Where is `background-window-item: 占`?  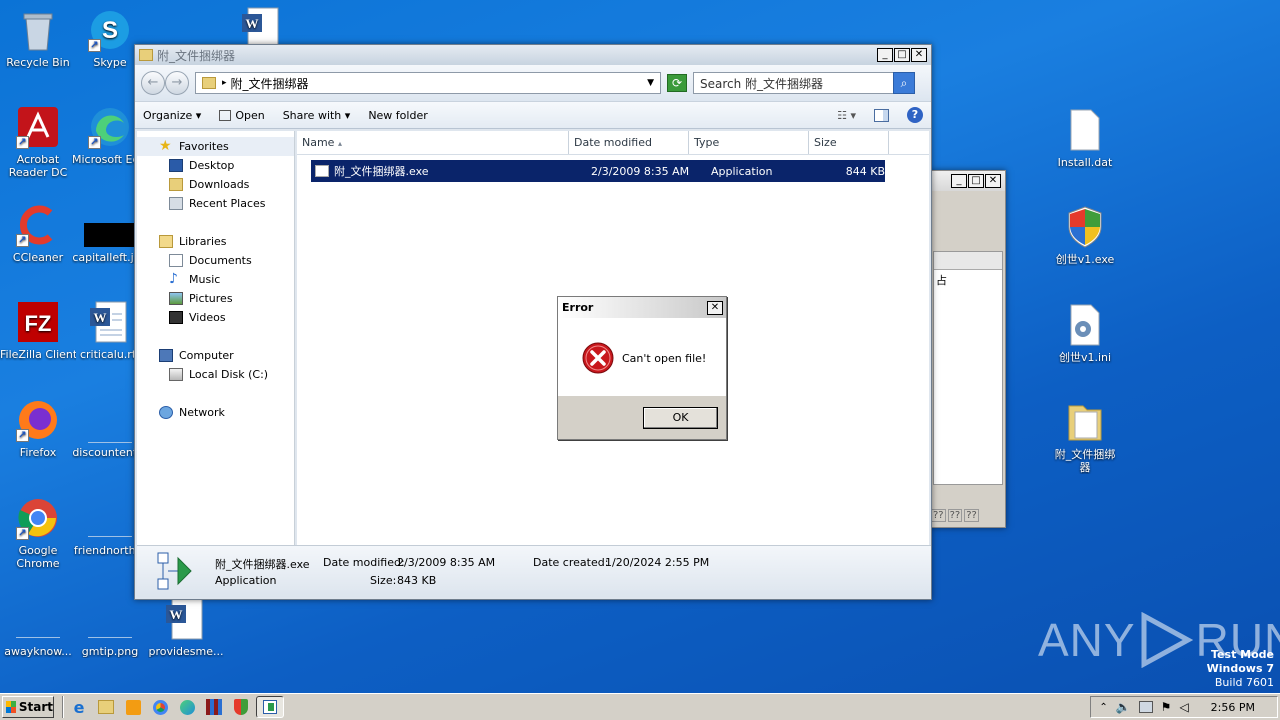
background-window-item: 占 is located at coordinates (941, 280).